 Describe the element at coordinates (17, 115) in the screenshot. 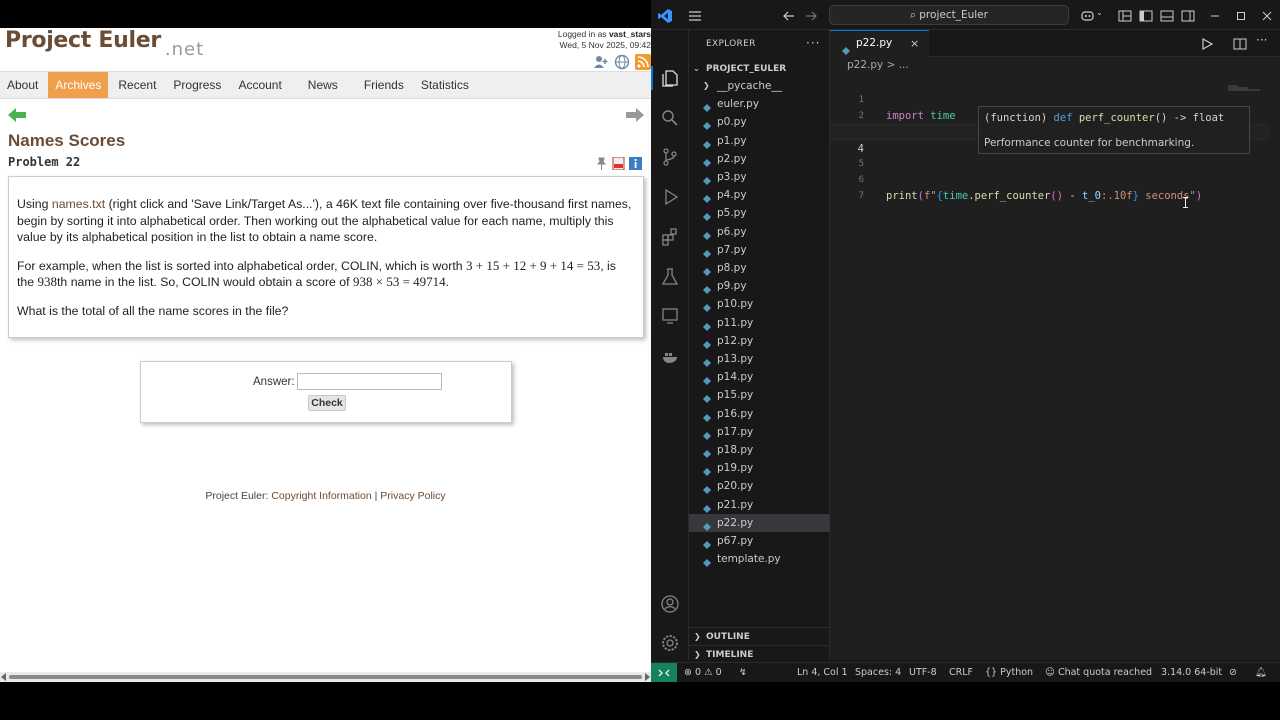

I see `previous-problem-arrow-icon` at that location.